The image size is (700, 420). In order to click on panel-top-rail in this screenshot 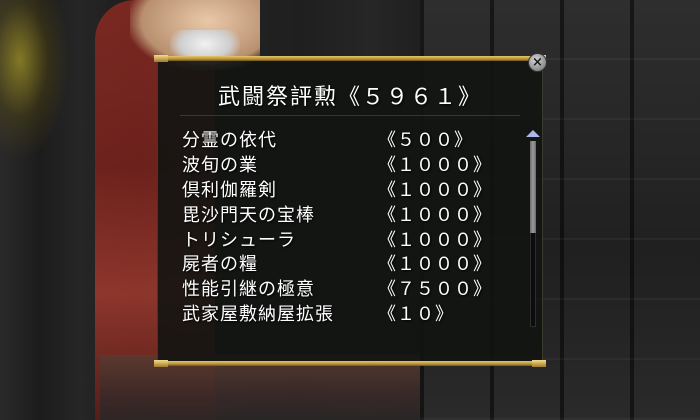, I will do `click(350, 58)`.